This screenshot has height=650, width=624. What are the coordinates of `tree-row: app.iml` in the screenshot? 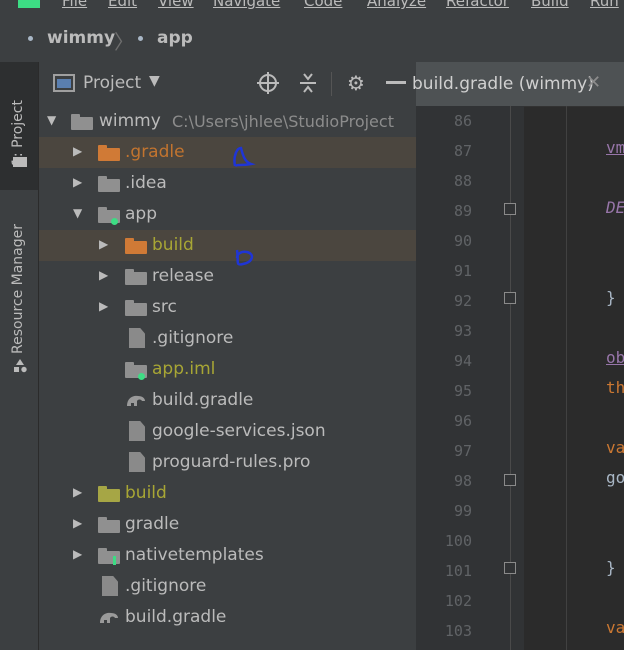 It's located at (227, 369).